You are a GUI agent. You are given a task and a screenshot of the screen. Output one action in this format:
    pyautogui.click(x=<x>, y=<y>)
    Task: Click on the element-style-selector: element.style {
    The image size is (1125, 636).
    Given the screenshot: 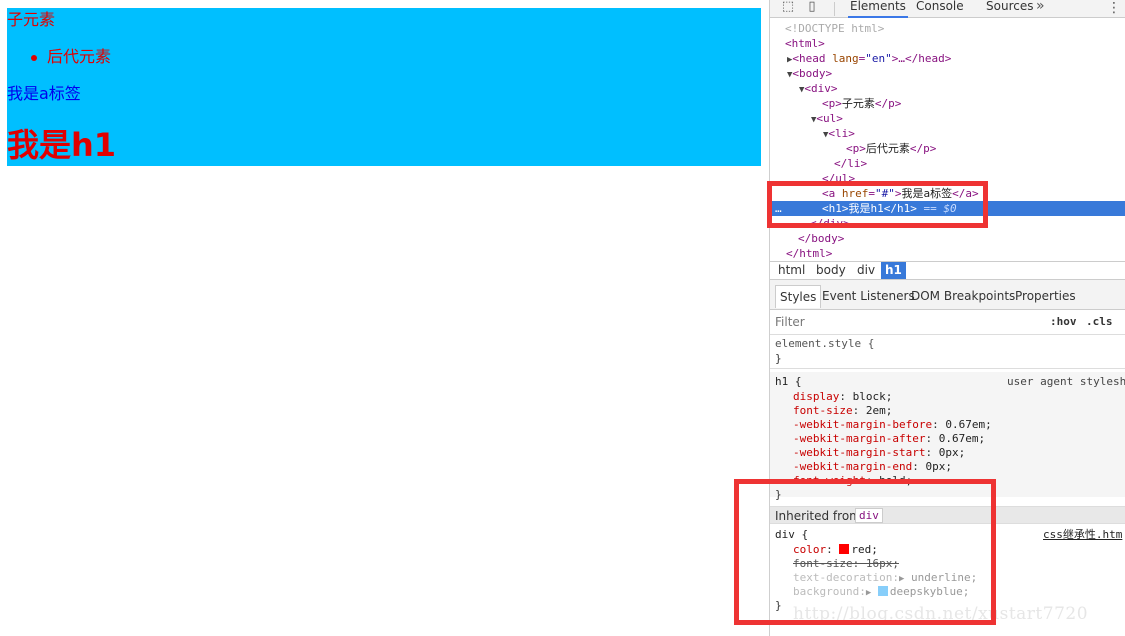 What is the action you would take?
    pyautogui.click(x=824, y=344)
    